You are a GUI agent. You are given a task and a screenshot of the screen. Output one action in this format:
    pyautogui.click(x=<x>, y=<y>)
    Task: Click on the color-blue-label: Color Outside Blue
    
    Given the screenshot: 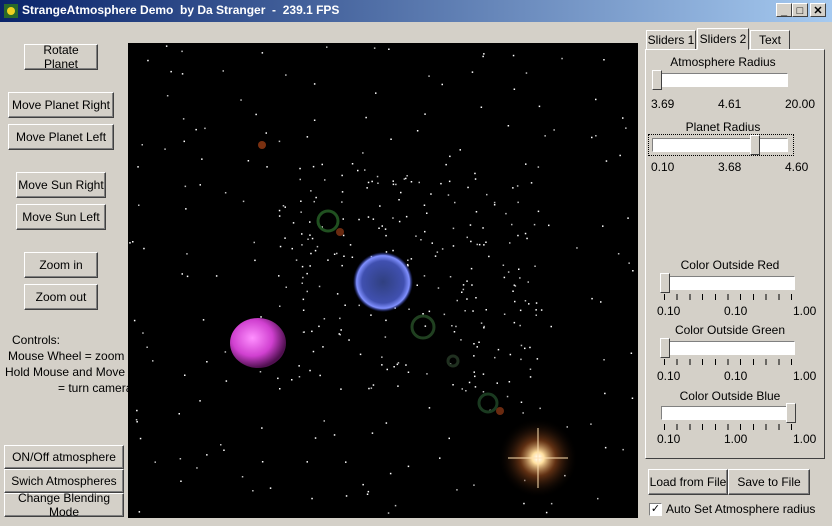 What is the action you would take?
    pyautogui.click(x=730, y=396)
    